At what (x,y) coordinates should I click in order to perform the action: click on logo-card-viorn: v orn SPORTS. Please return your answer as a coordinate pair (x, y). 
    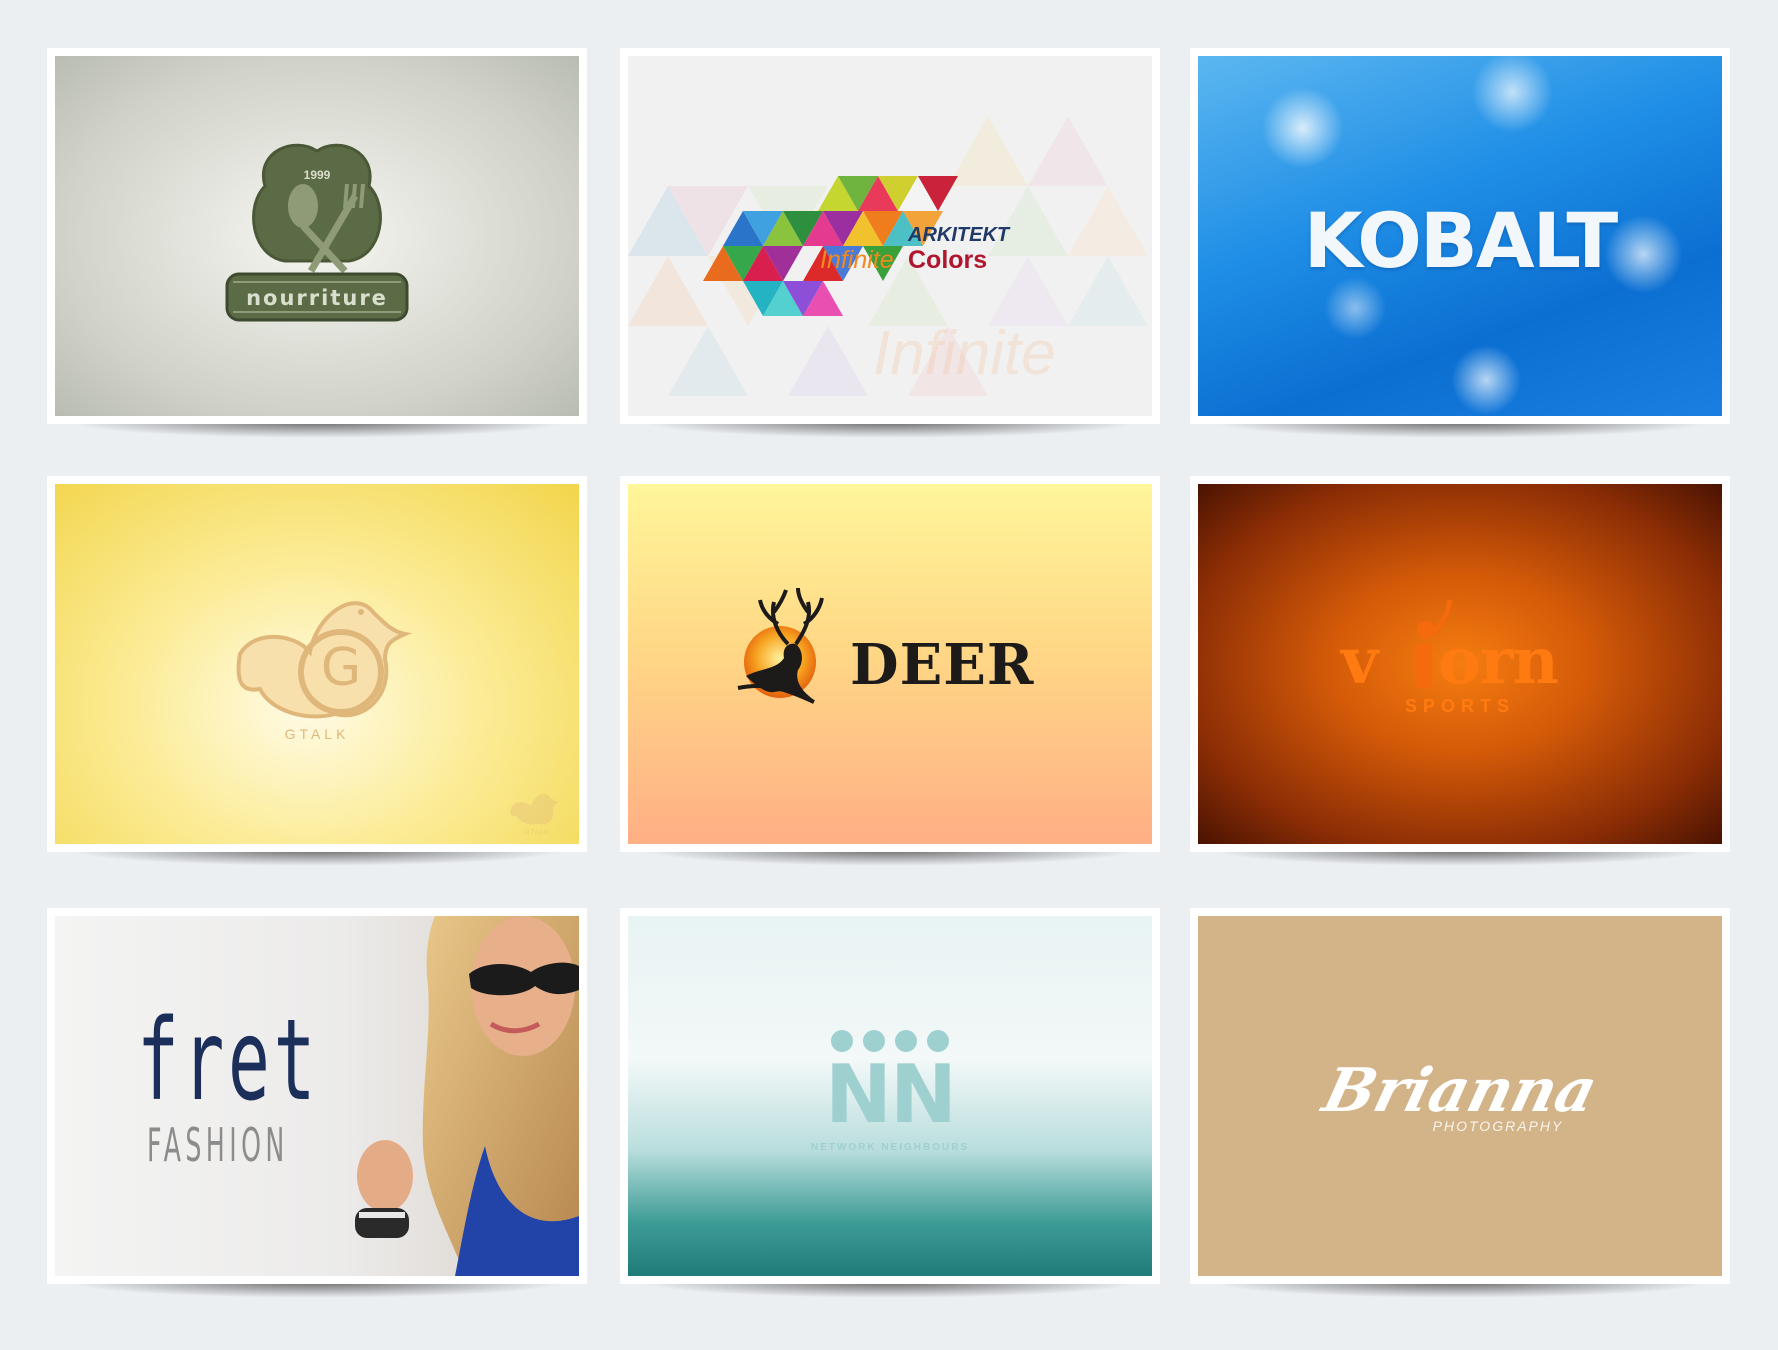
    Looking at the image, I should click on (1460, 671).